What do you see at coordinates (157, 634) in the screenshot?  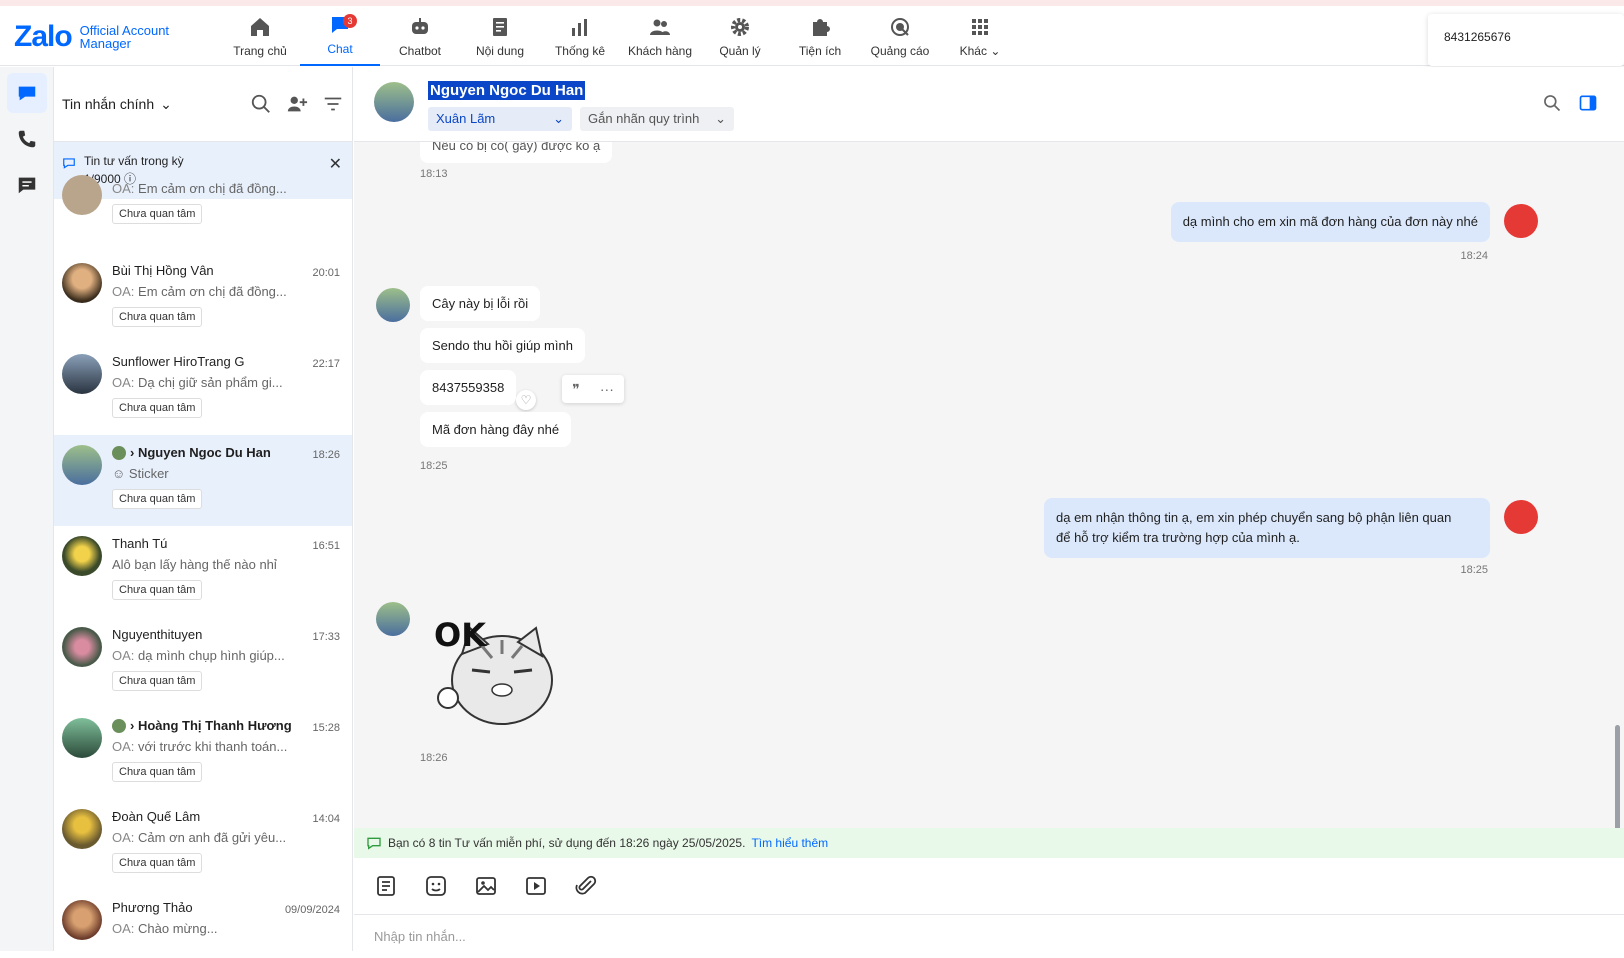 I see `conversation-name: Nguyenthituyen` at bounding box center [157, 634].